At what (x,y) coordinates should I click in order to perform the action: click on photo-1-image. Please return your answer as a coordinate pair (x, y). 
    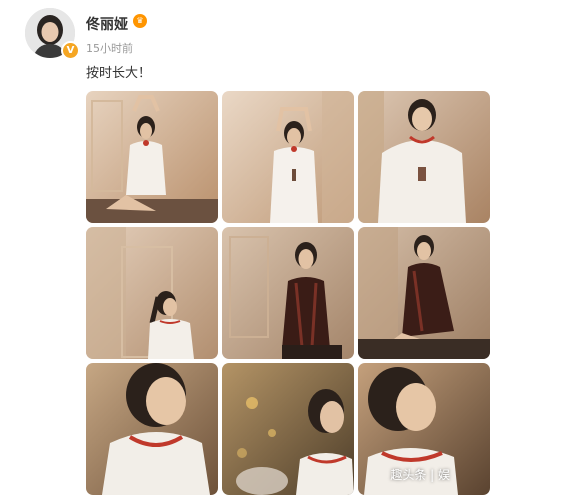
    Looking at the image, I should click on (152, 157).